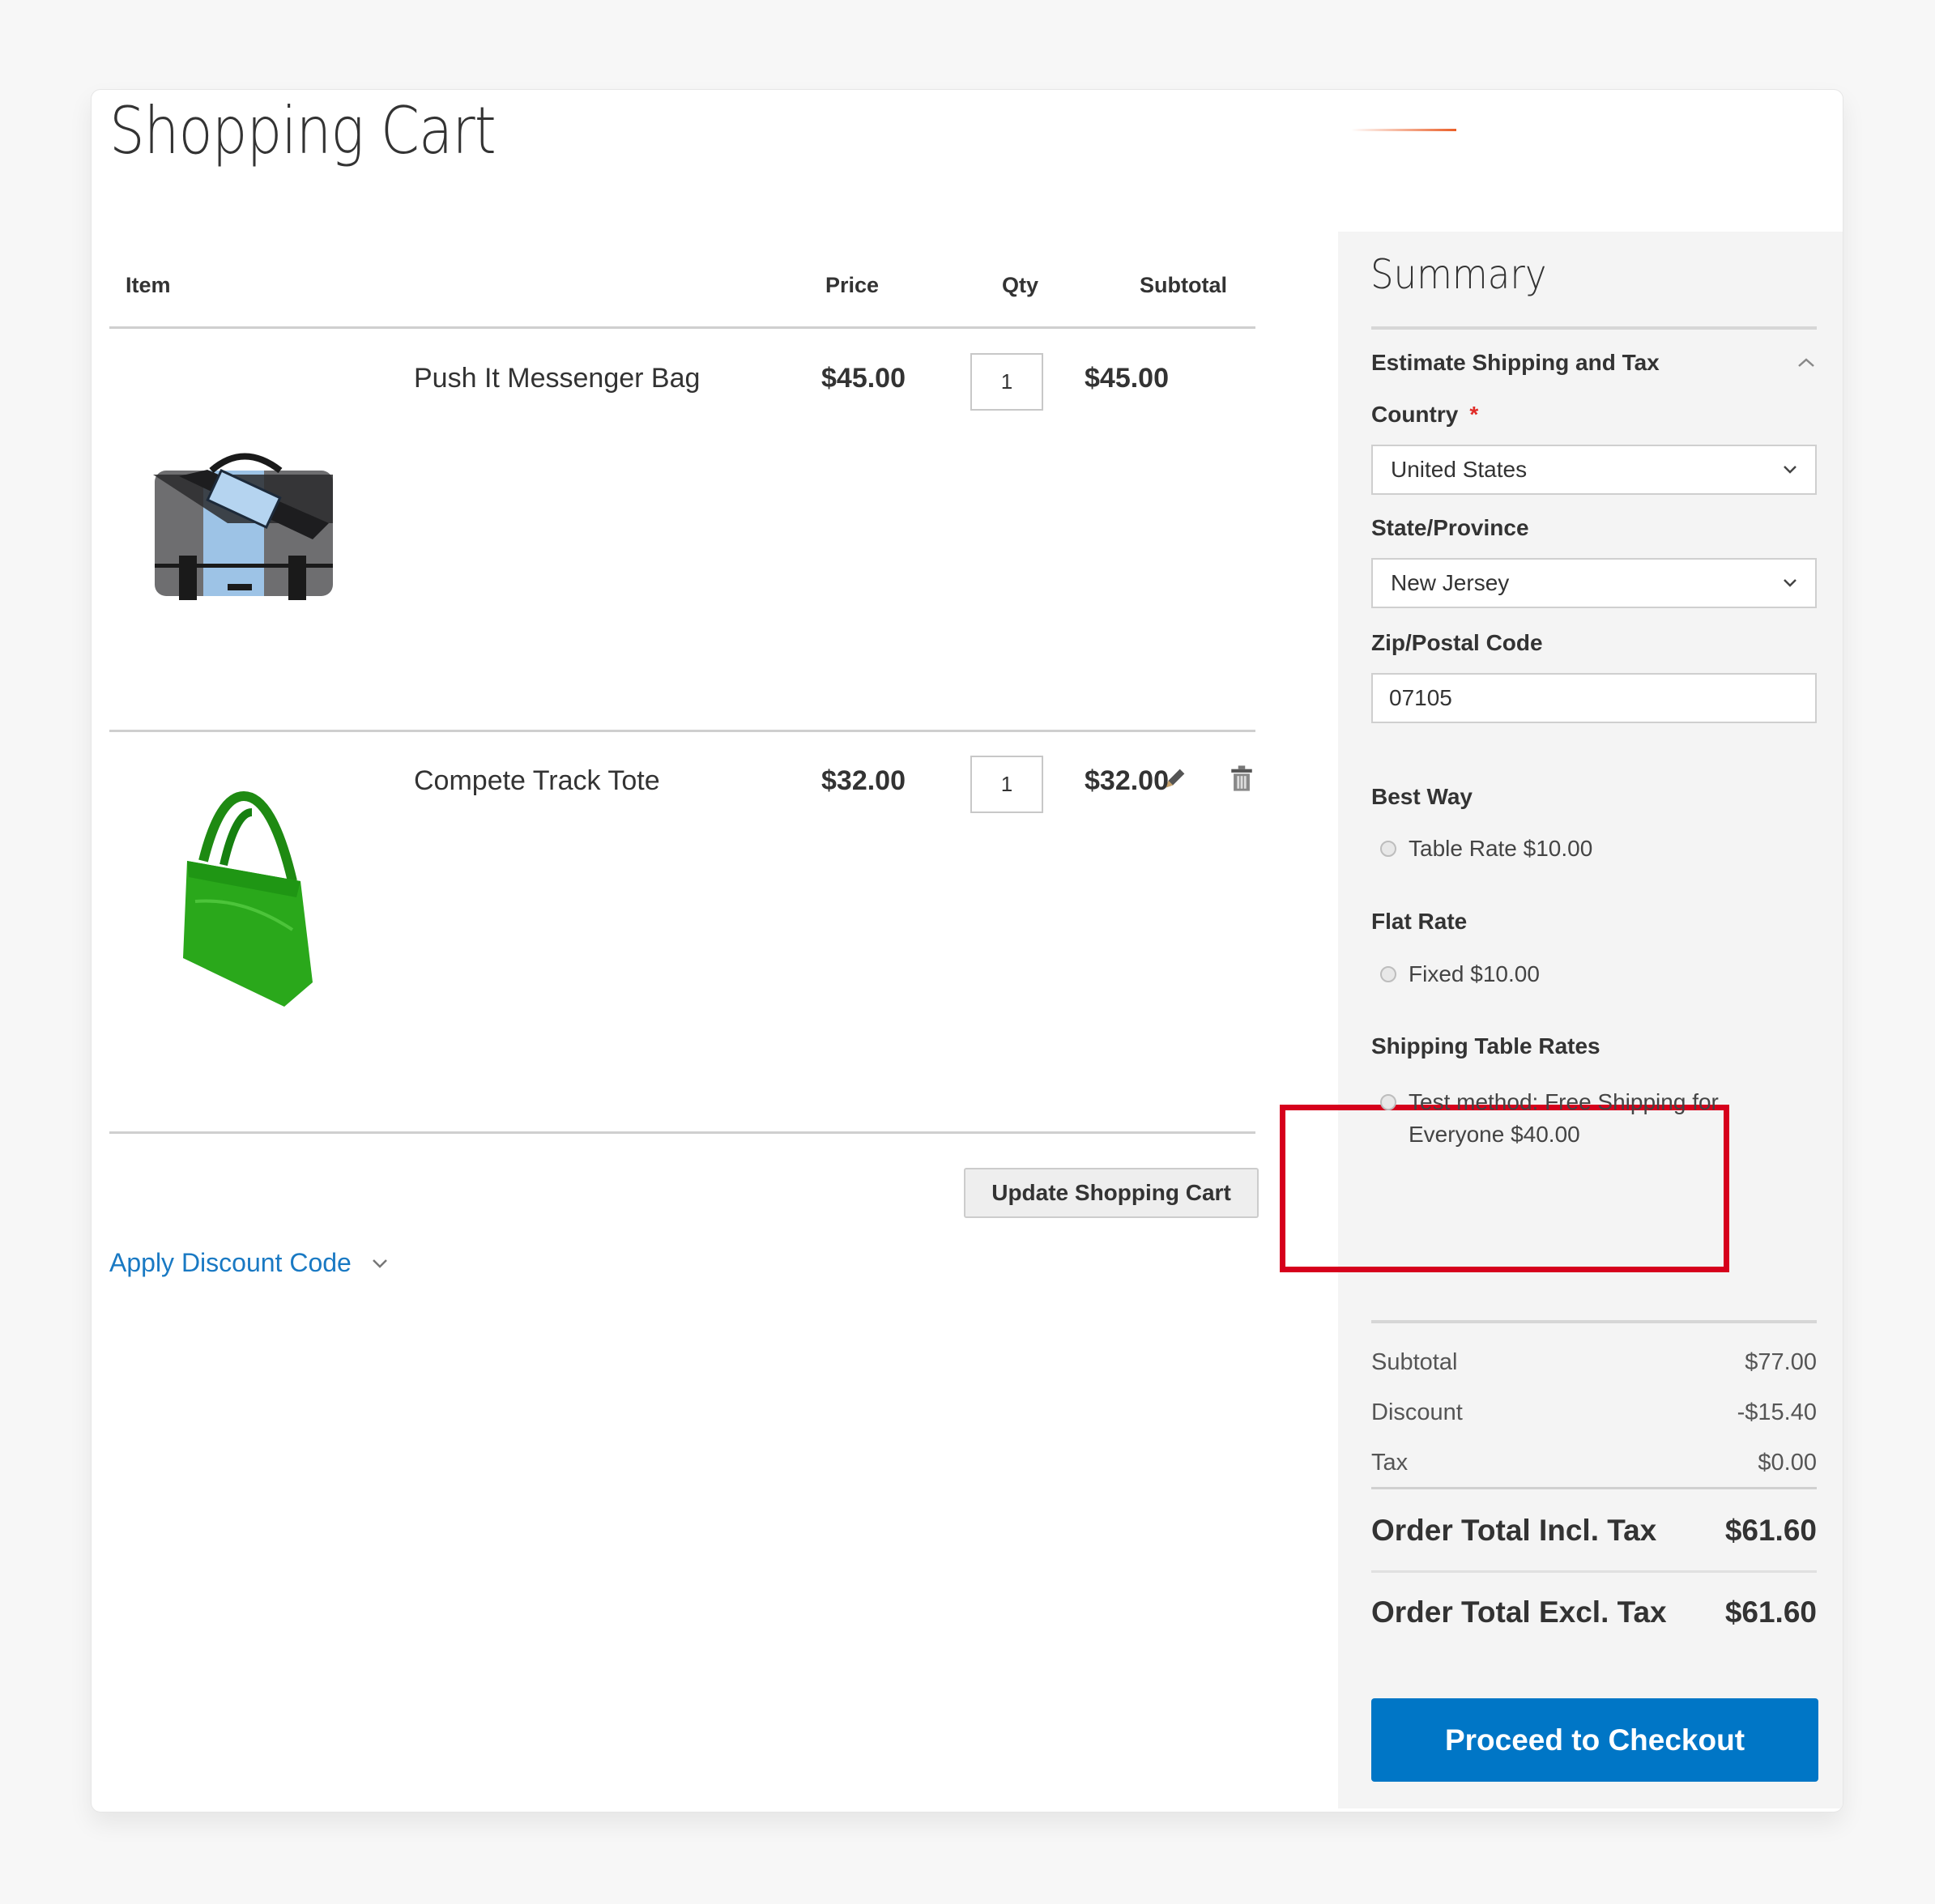  Describe the element at coordinates (852, 285) in the screenshot. I see `column-header-price: Price` at that location.